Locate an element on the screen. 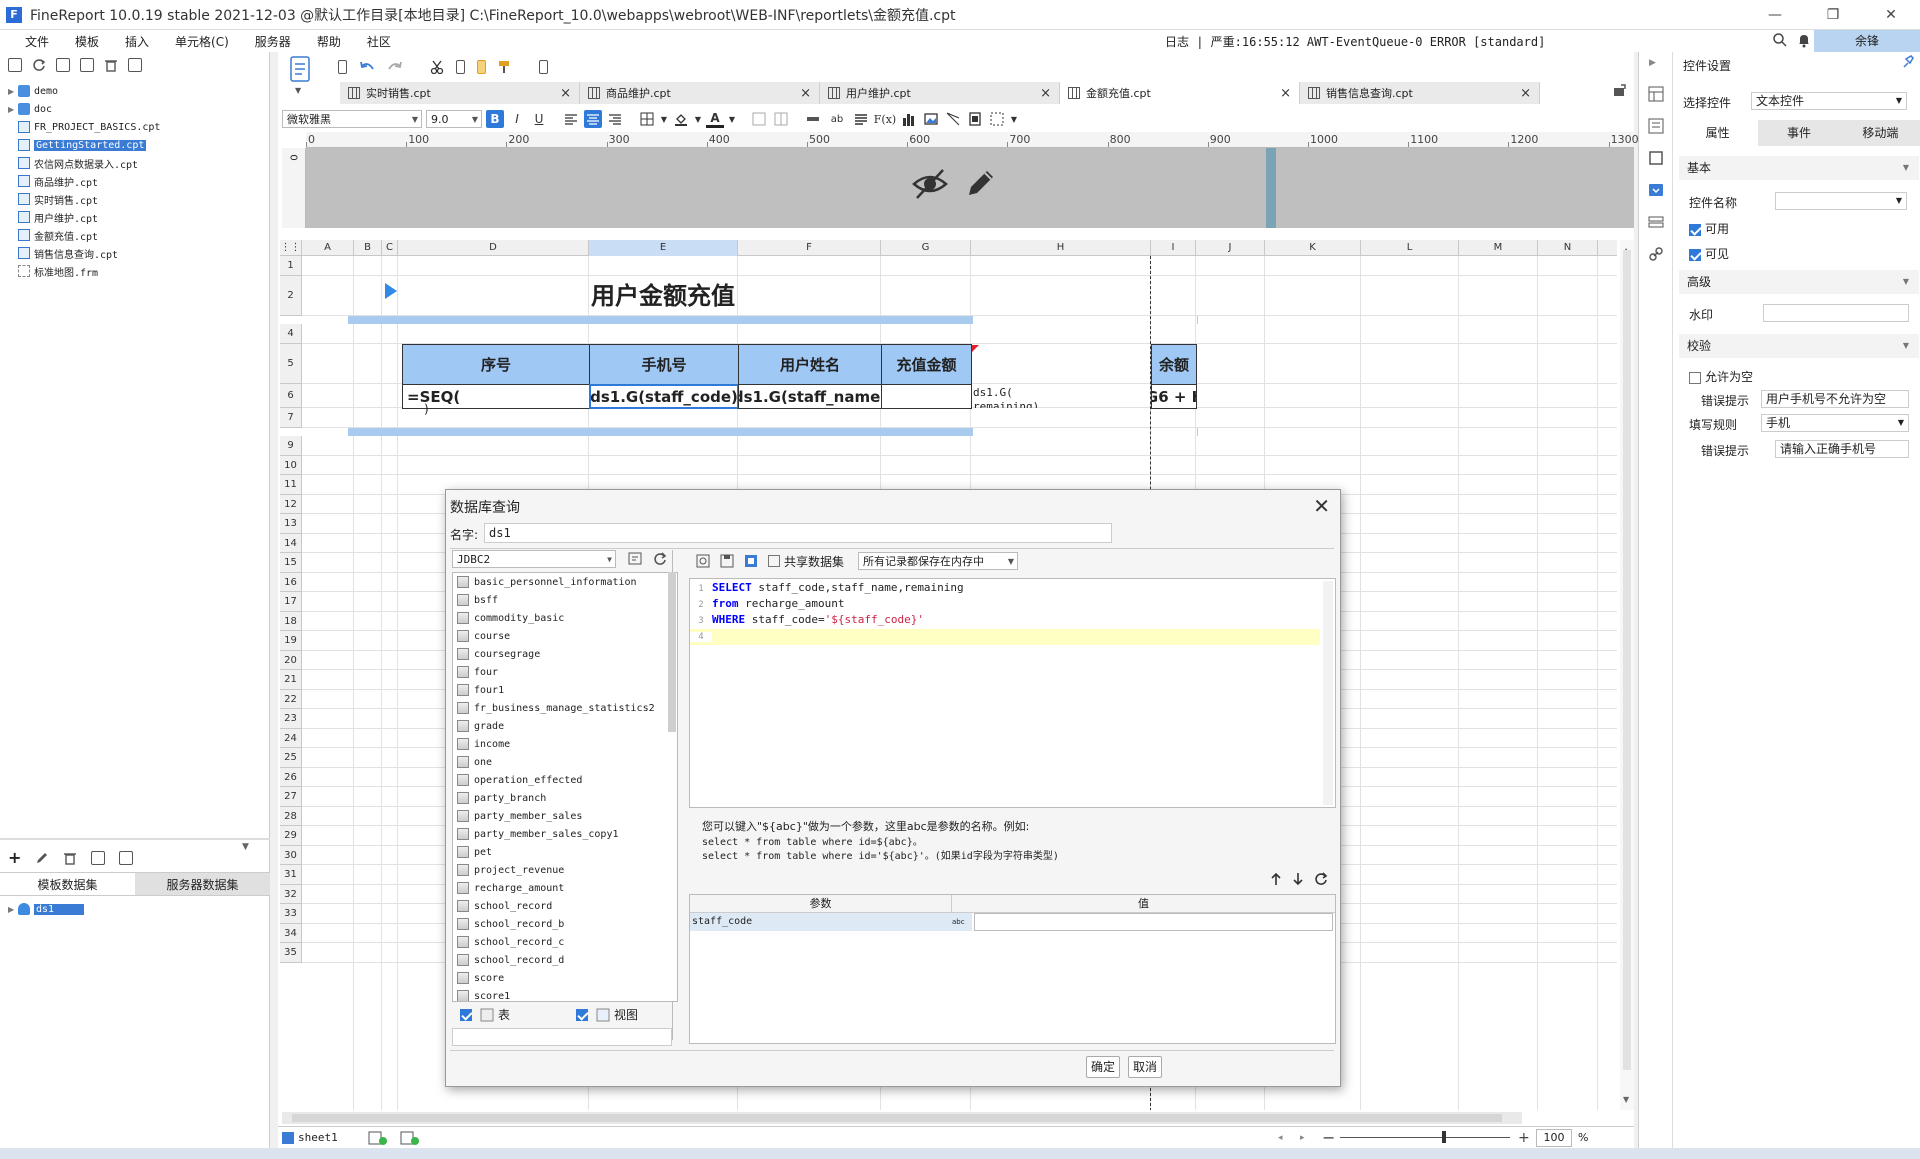 This screenshot has height=1159, width=1920. tree-item-demo: ▶ demo is located at coordinates (134, 91).